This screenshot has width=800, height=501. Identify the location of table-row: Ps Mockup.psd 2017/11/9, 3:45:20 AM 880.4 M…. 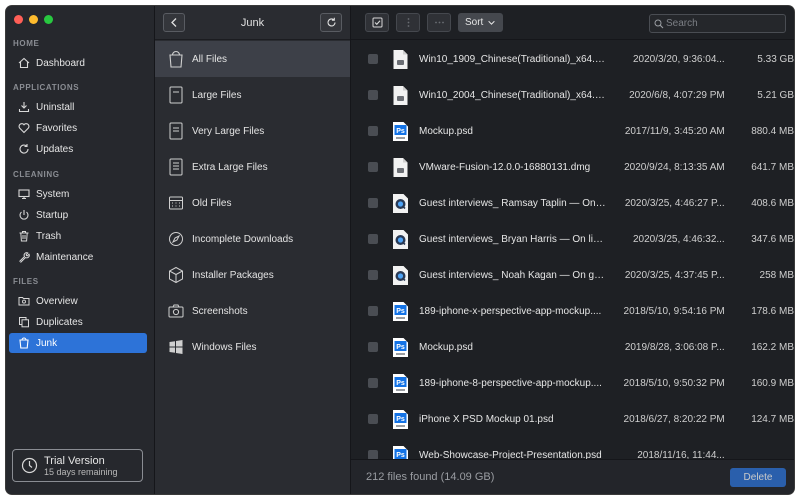
(572, 131).